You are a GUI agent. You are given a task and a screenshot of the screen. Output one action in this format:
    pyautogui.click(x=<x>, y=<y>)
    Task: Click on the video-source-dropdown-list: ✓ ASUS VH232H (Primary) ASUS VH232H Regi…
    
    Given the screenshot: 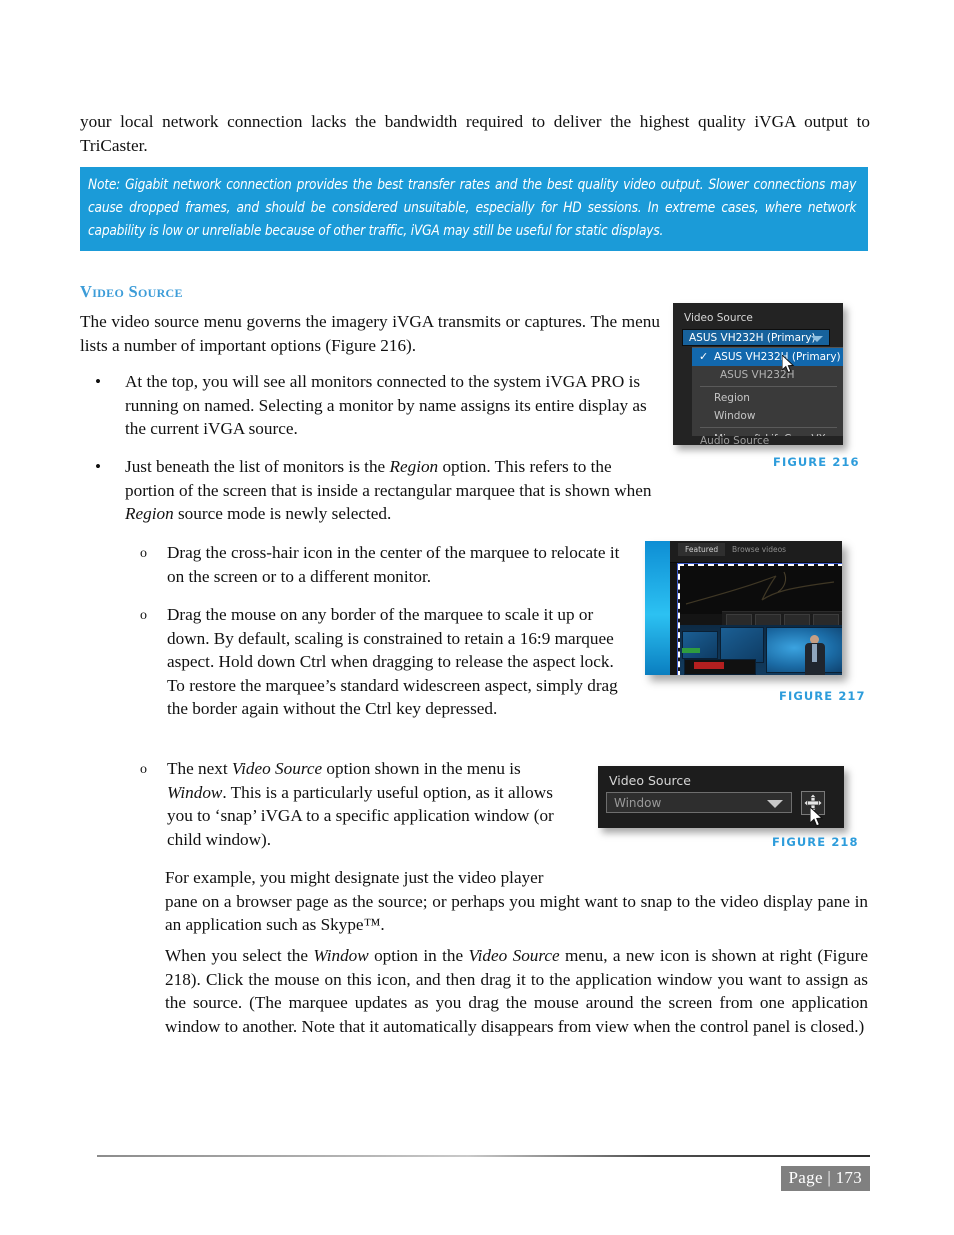 What is the action you would take?
    pyautogui.click(x=767, y=396)
    